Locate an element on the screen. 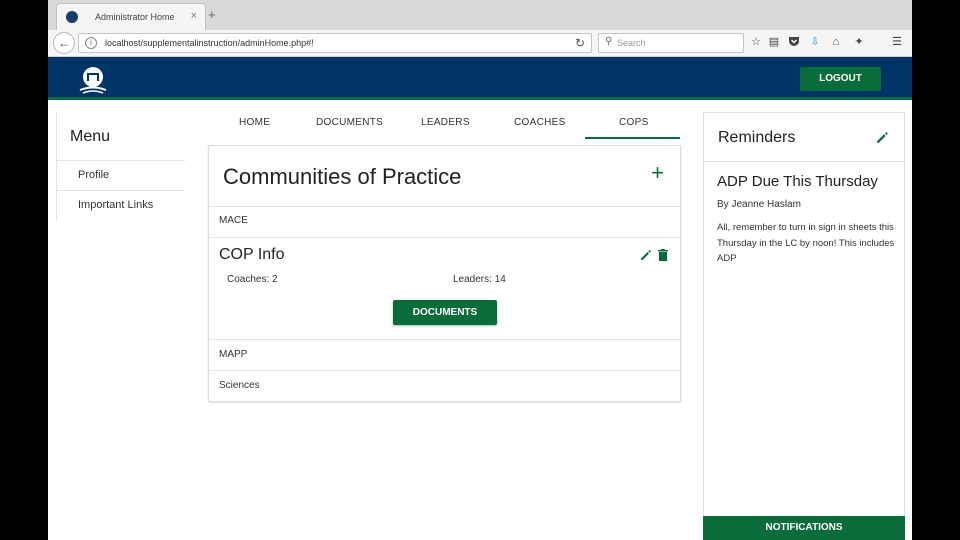 The width and height of the screenshot is (960, 540). back-arrow-icon: ← is located at coordinates (64, 43).